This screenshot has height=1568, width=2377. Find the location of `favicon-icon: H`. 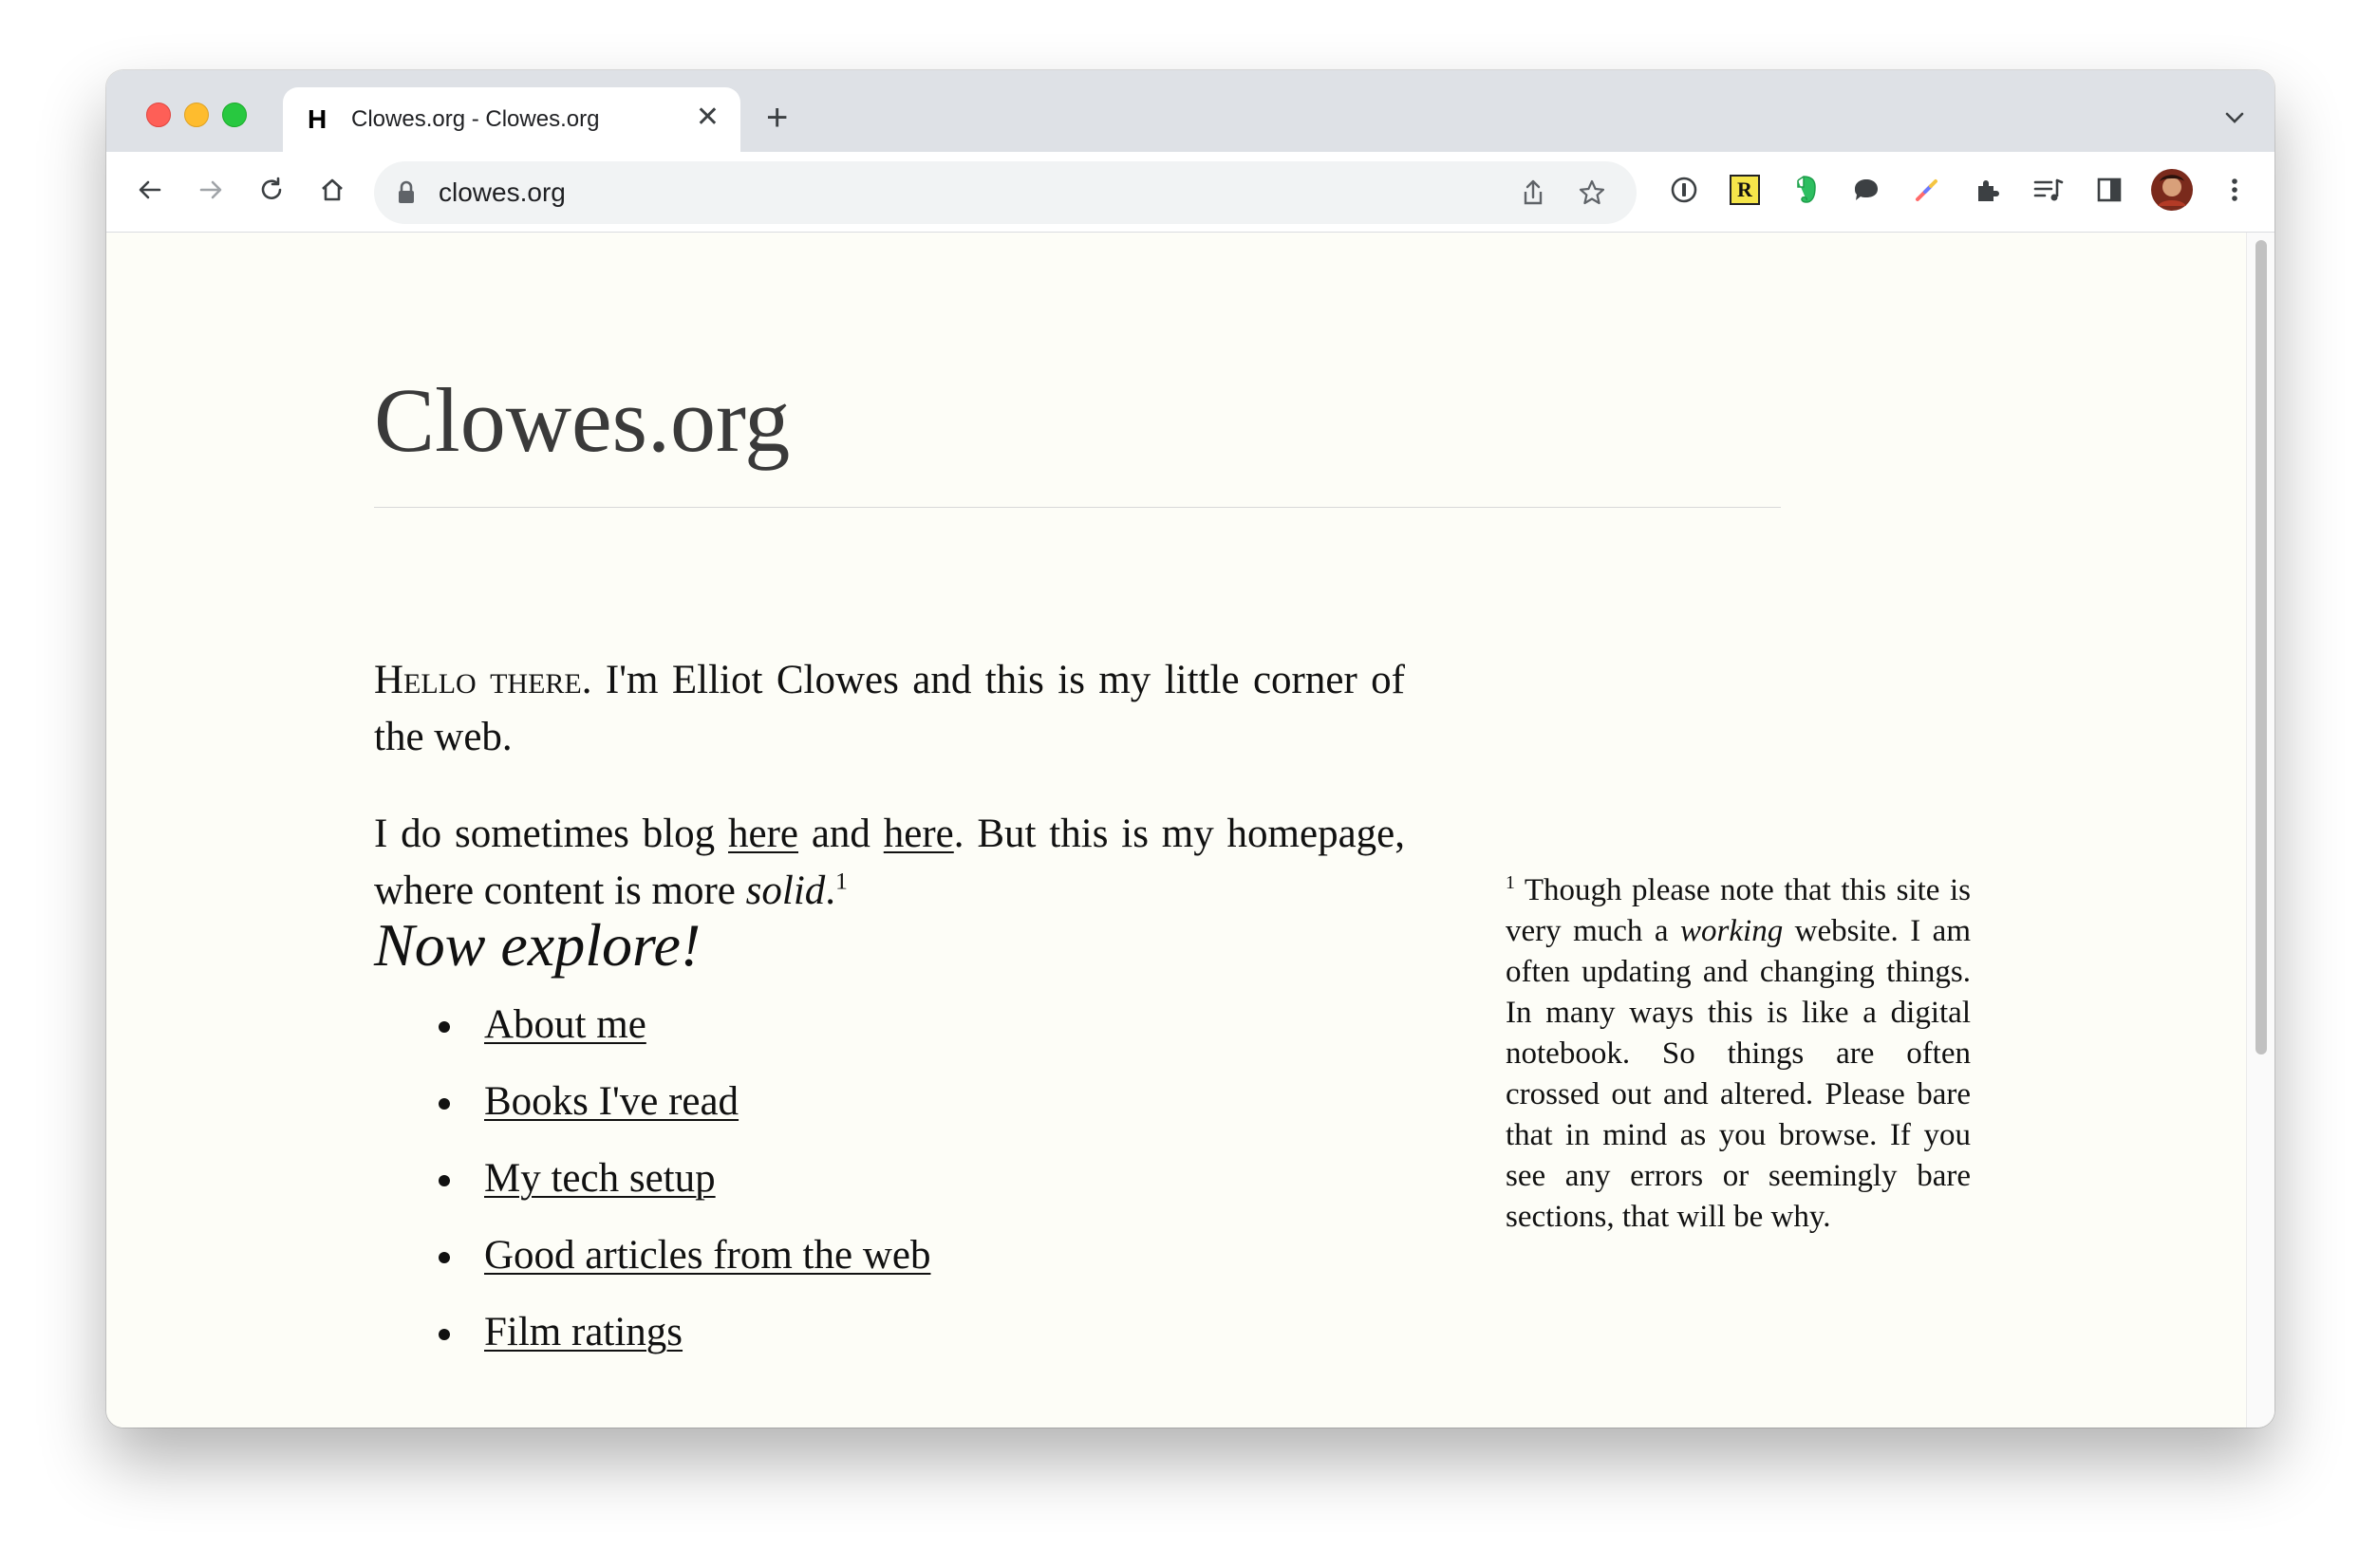

favicon-icon: H is located at coordinates (318, 119).